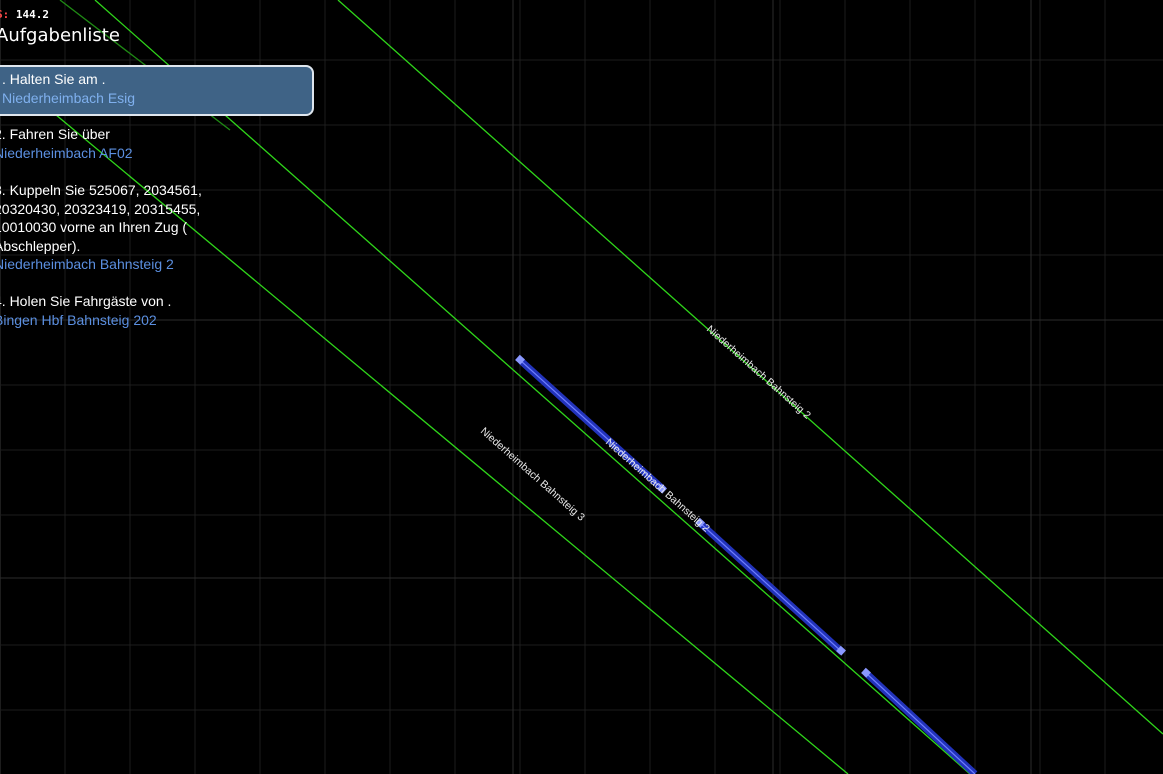  What do you see at coordinates (85, 320) in the screenshot?
I see `task-target-link: Bingen Hbf Bahnsteig 202` at bounding box center [85, 320].